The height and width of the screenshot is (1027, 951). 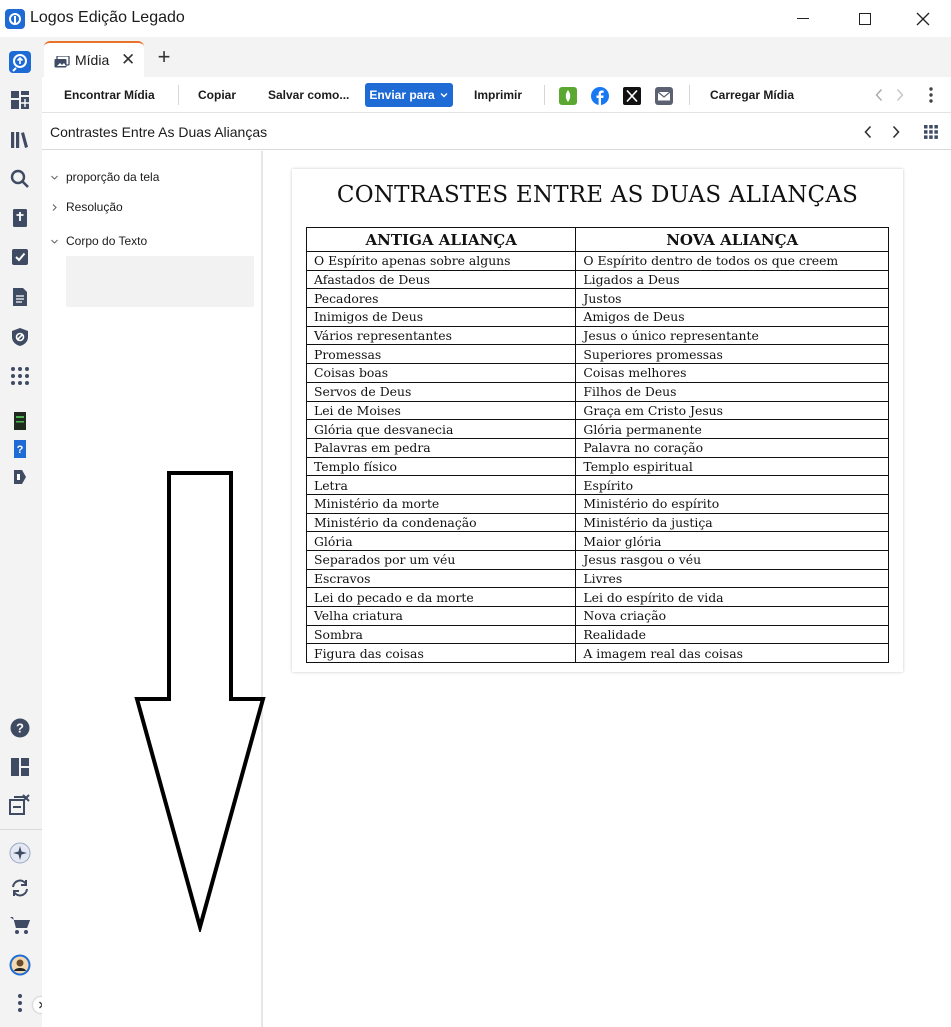 I want to click on checklist-icon, so click(x=20, y=257).